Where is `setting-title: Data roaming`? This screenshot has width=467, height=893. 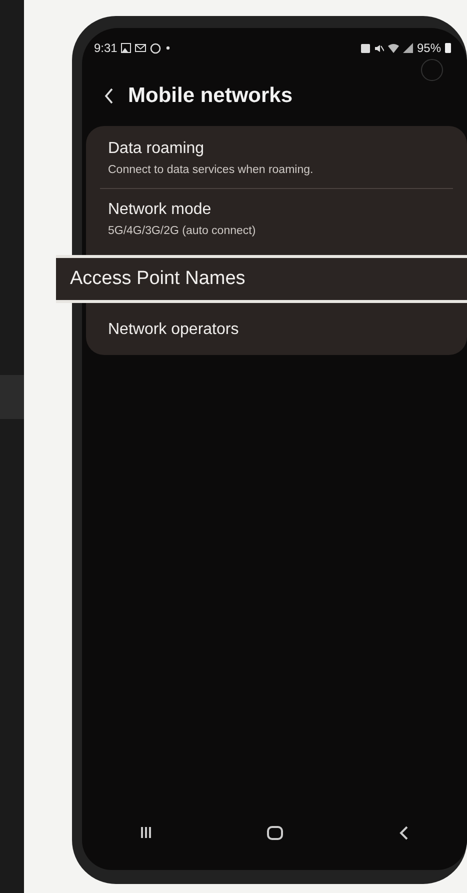 setting-title: Data roaming is located at coordinates (157, 149).